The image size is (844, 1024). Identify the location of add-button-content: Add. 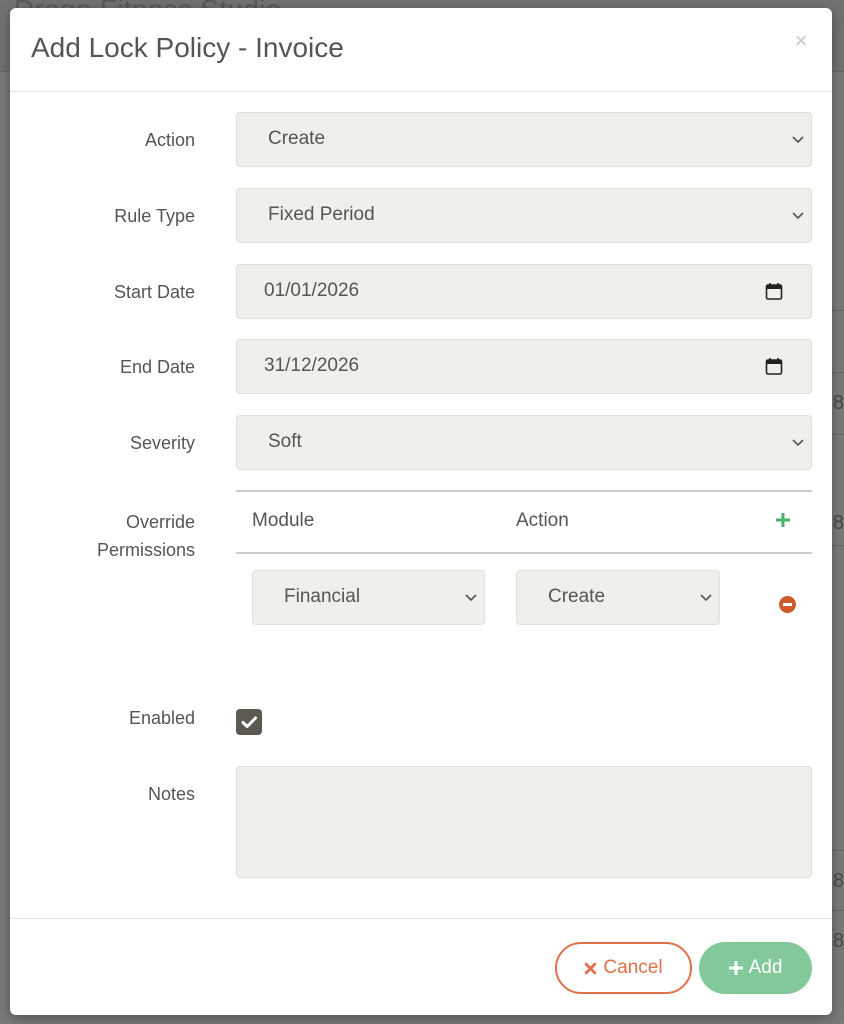
(755, 968).